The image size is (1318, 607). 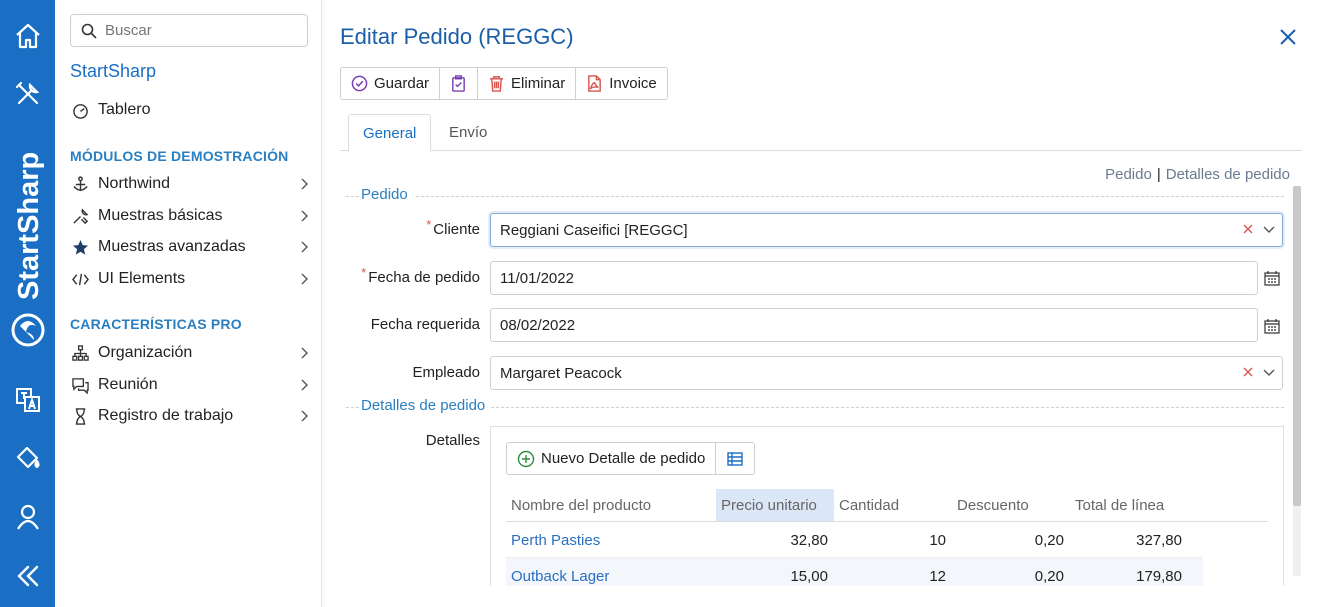 I want to click on sitemap-icon, so click(x=80, y=353).